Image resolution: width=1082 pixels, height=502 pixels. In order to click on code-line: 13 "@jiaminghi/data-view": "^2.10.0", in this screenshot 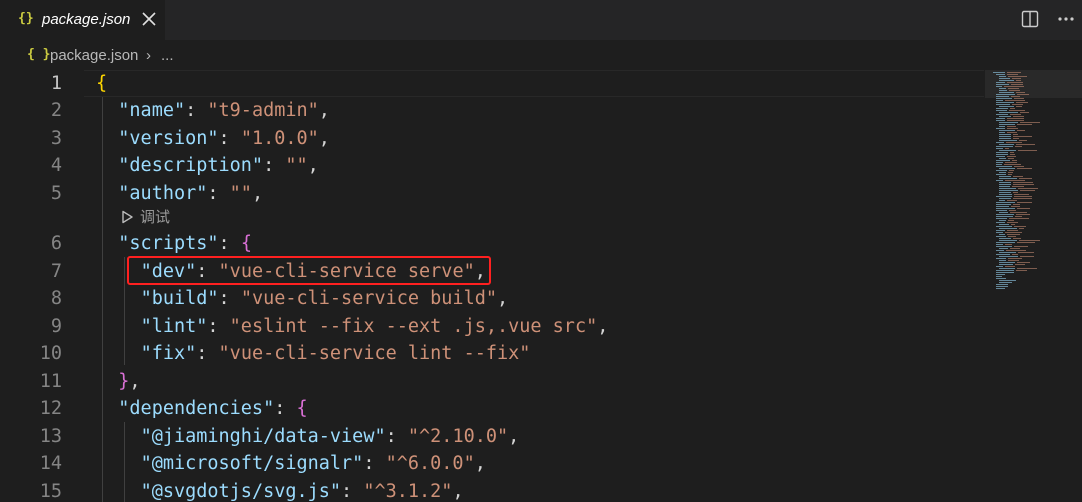, I will do `click(492, 436)`.